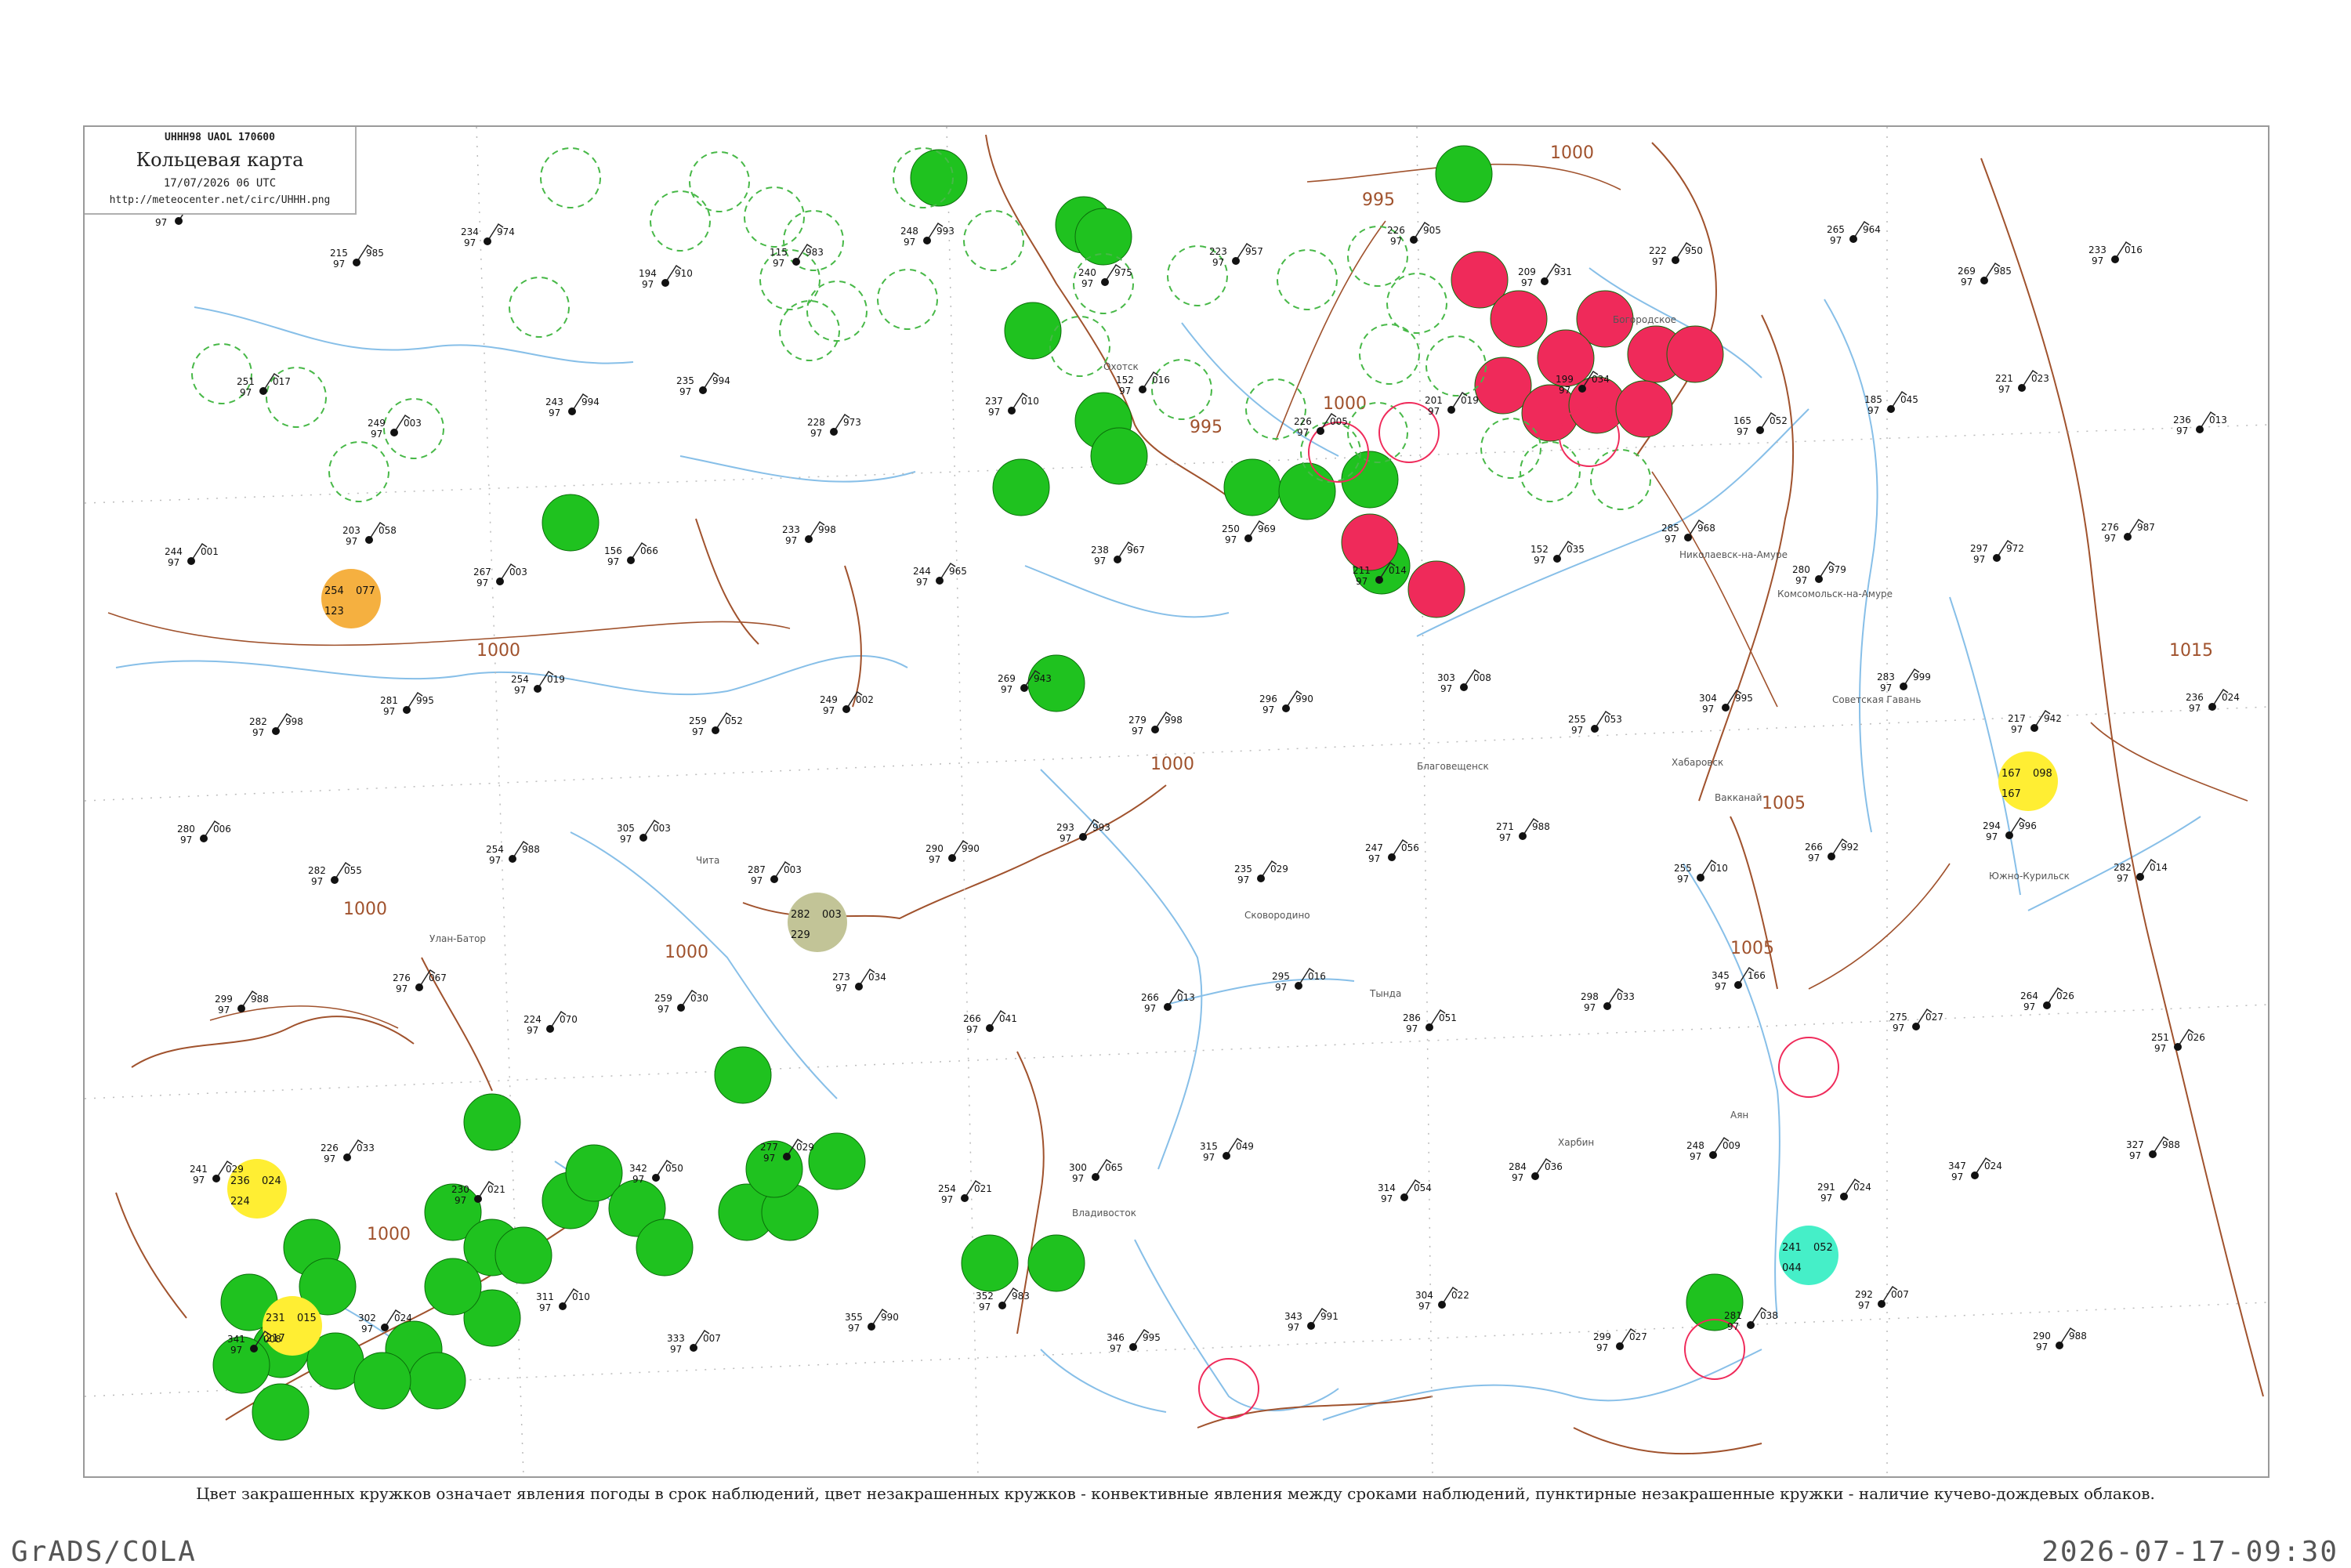 The height and width of the screenshot is (1568, 2351). Describe the element at coordinates (2029, 877) in the screenshot. I see `place-name-label: Южно-Курильск` at that location.